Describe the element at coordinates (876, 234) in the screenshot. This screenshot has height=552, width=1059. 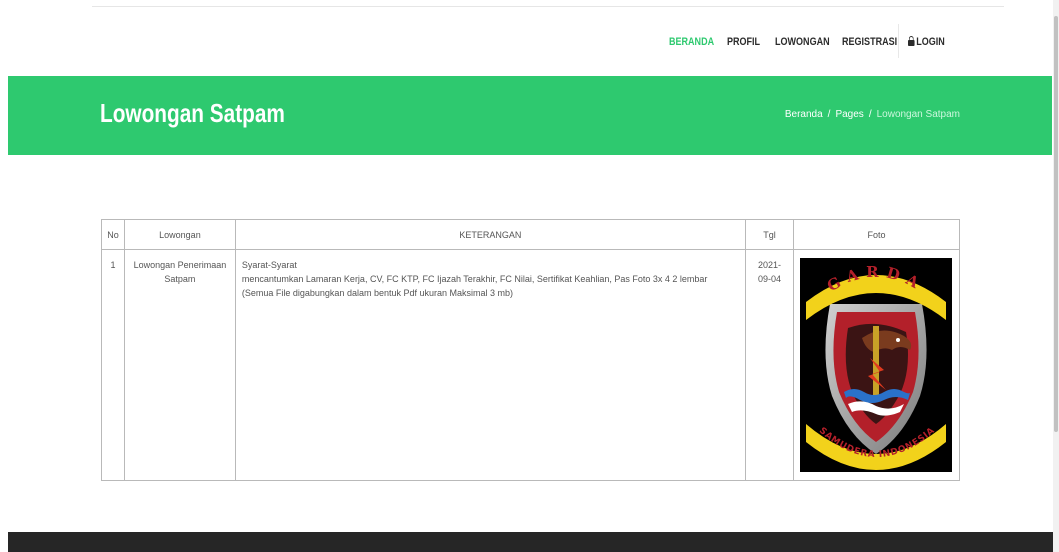
I see `header-foto: Foto` at that location.